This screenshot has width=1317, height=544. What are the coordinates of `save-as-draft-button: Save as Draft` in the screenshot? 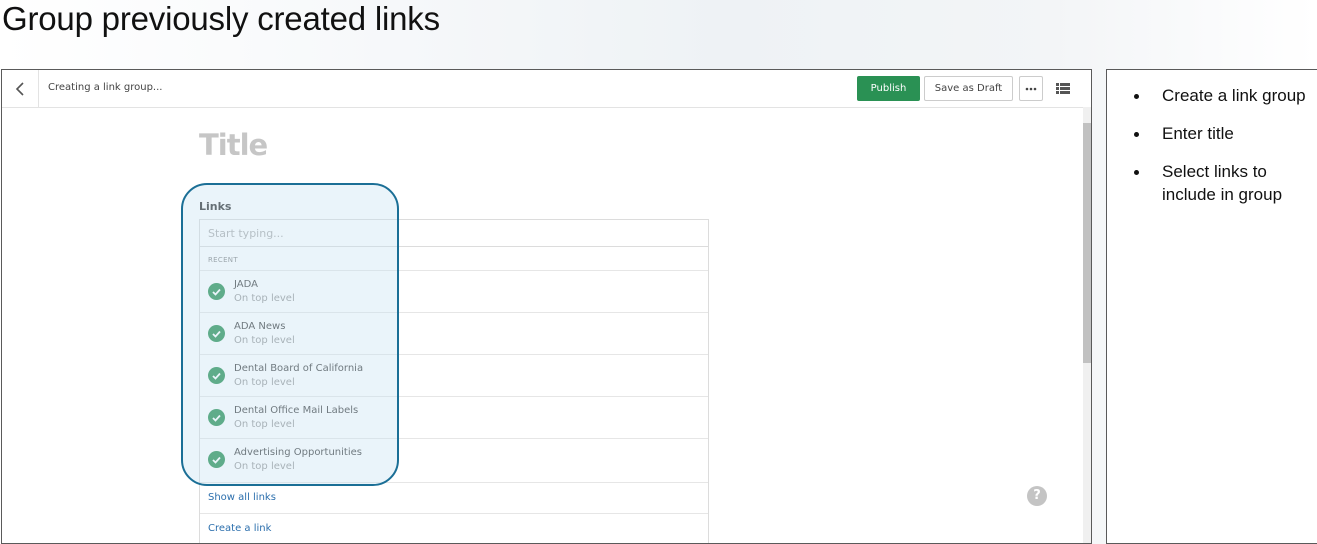 It's located at (968, 88).